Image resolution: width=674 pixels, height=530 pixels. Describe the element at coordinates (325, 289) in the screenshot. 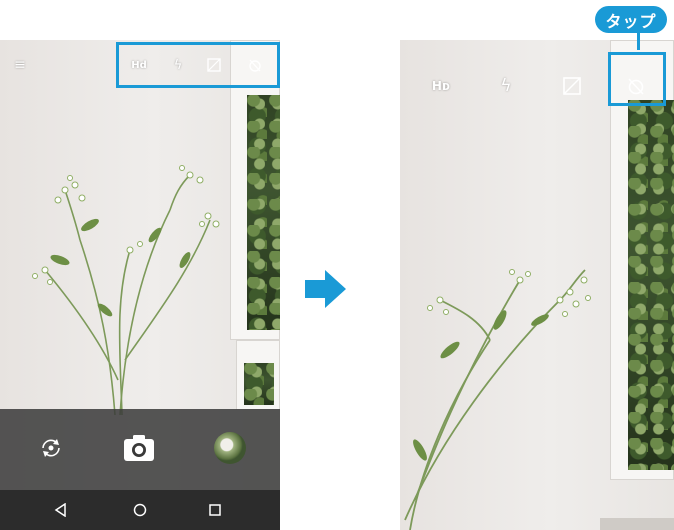

I see `arrow-right-icon` at that location.